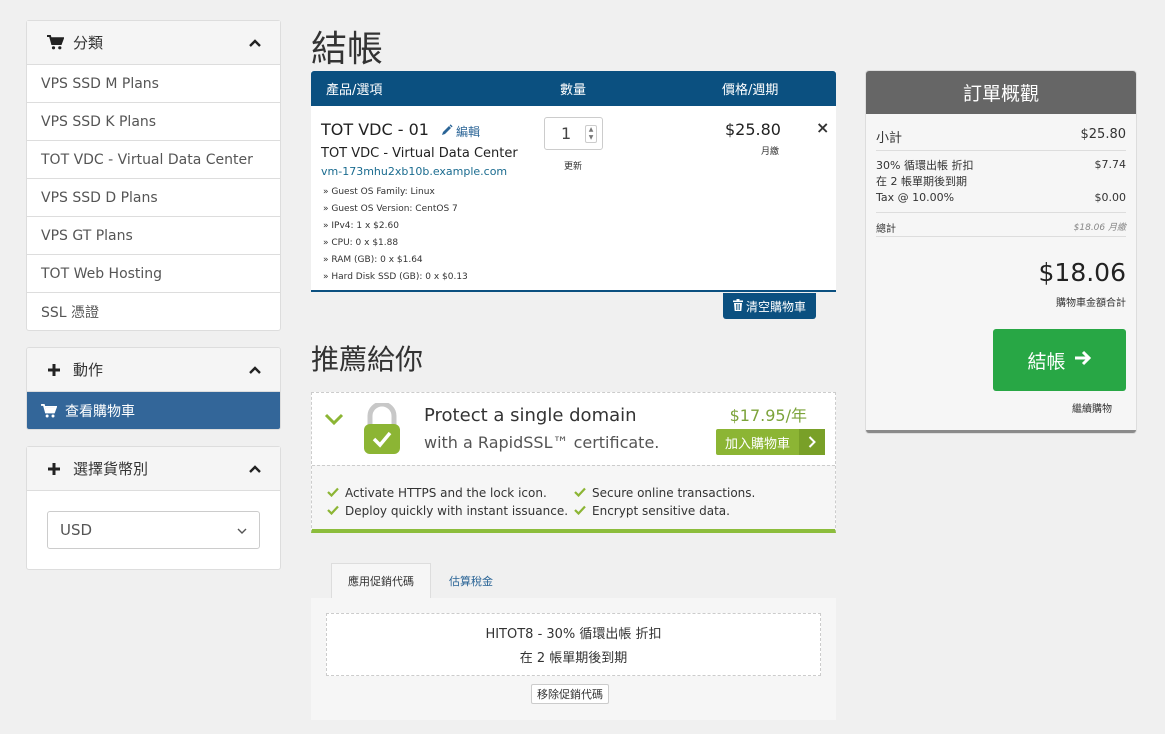 Image resolution: width=1165 pixels, height=734 pixels. I want to click on categories-title: 分類, so click(88, 43).